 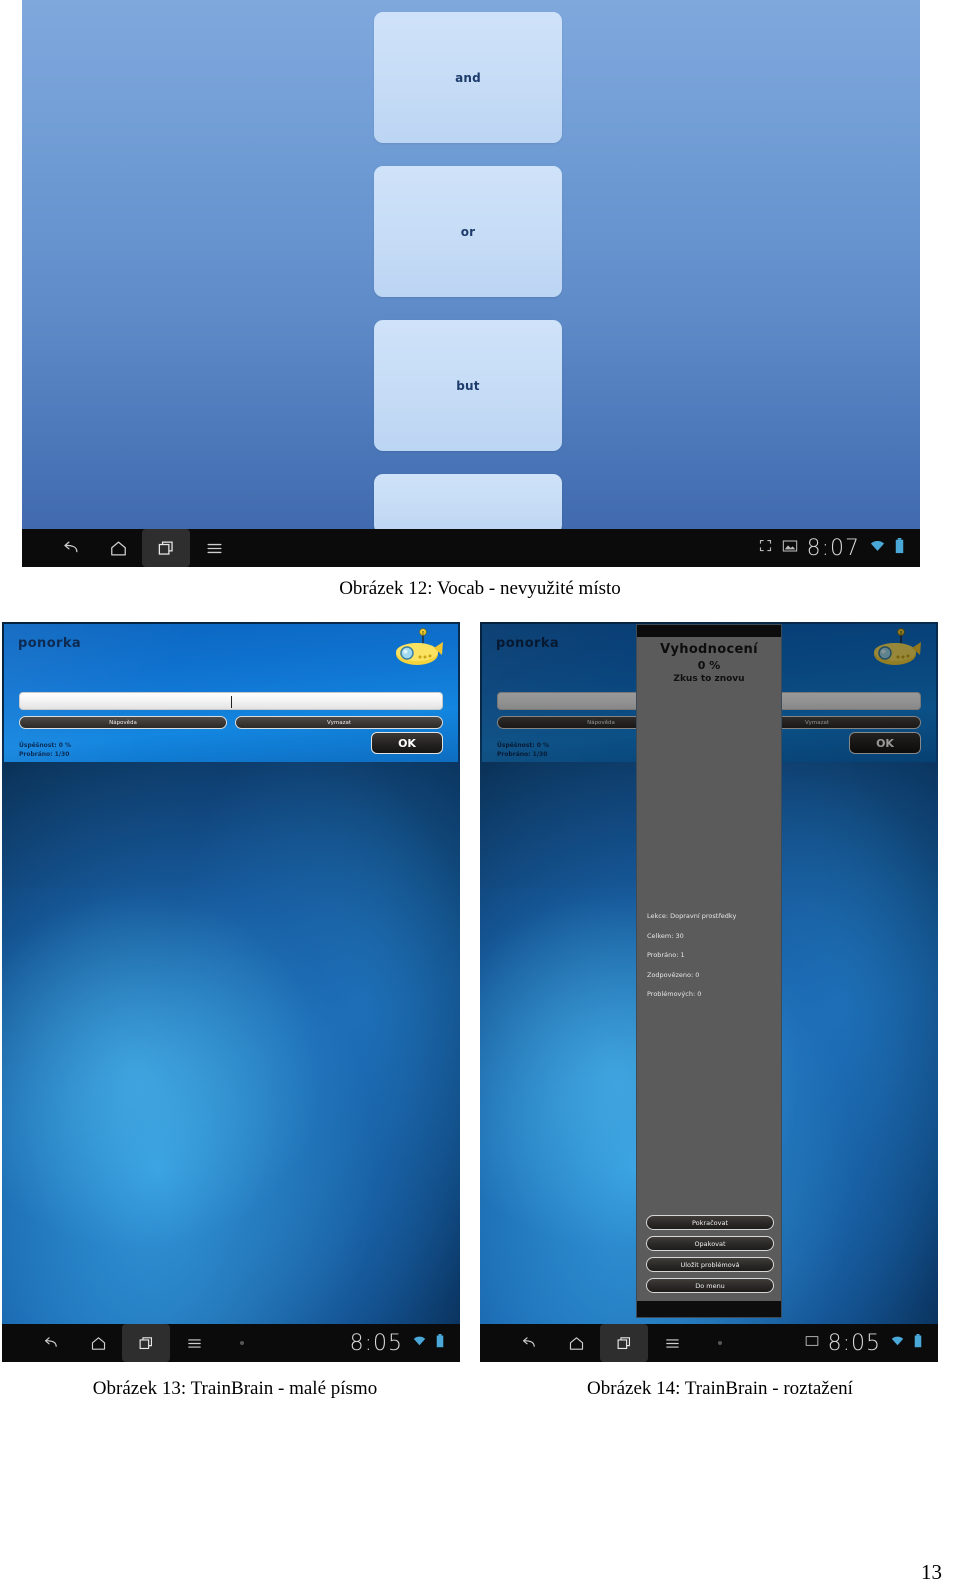 I want to click on vocab-card-list: and or but, so click(x=468, y=273).